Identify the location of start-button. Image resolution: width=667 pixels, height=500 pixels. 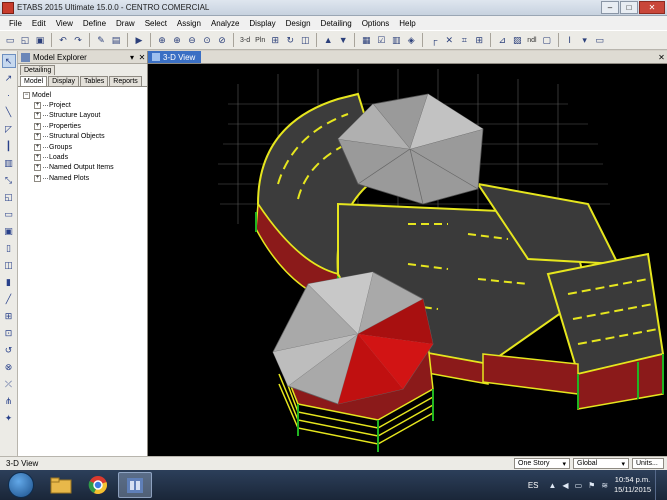
(21, 485).